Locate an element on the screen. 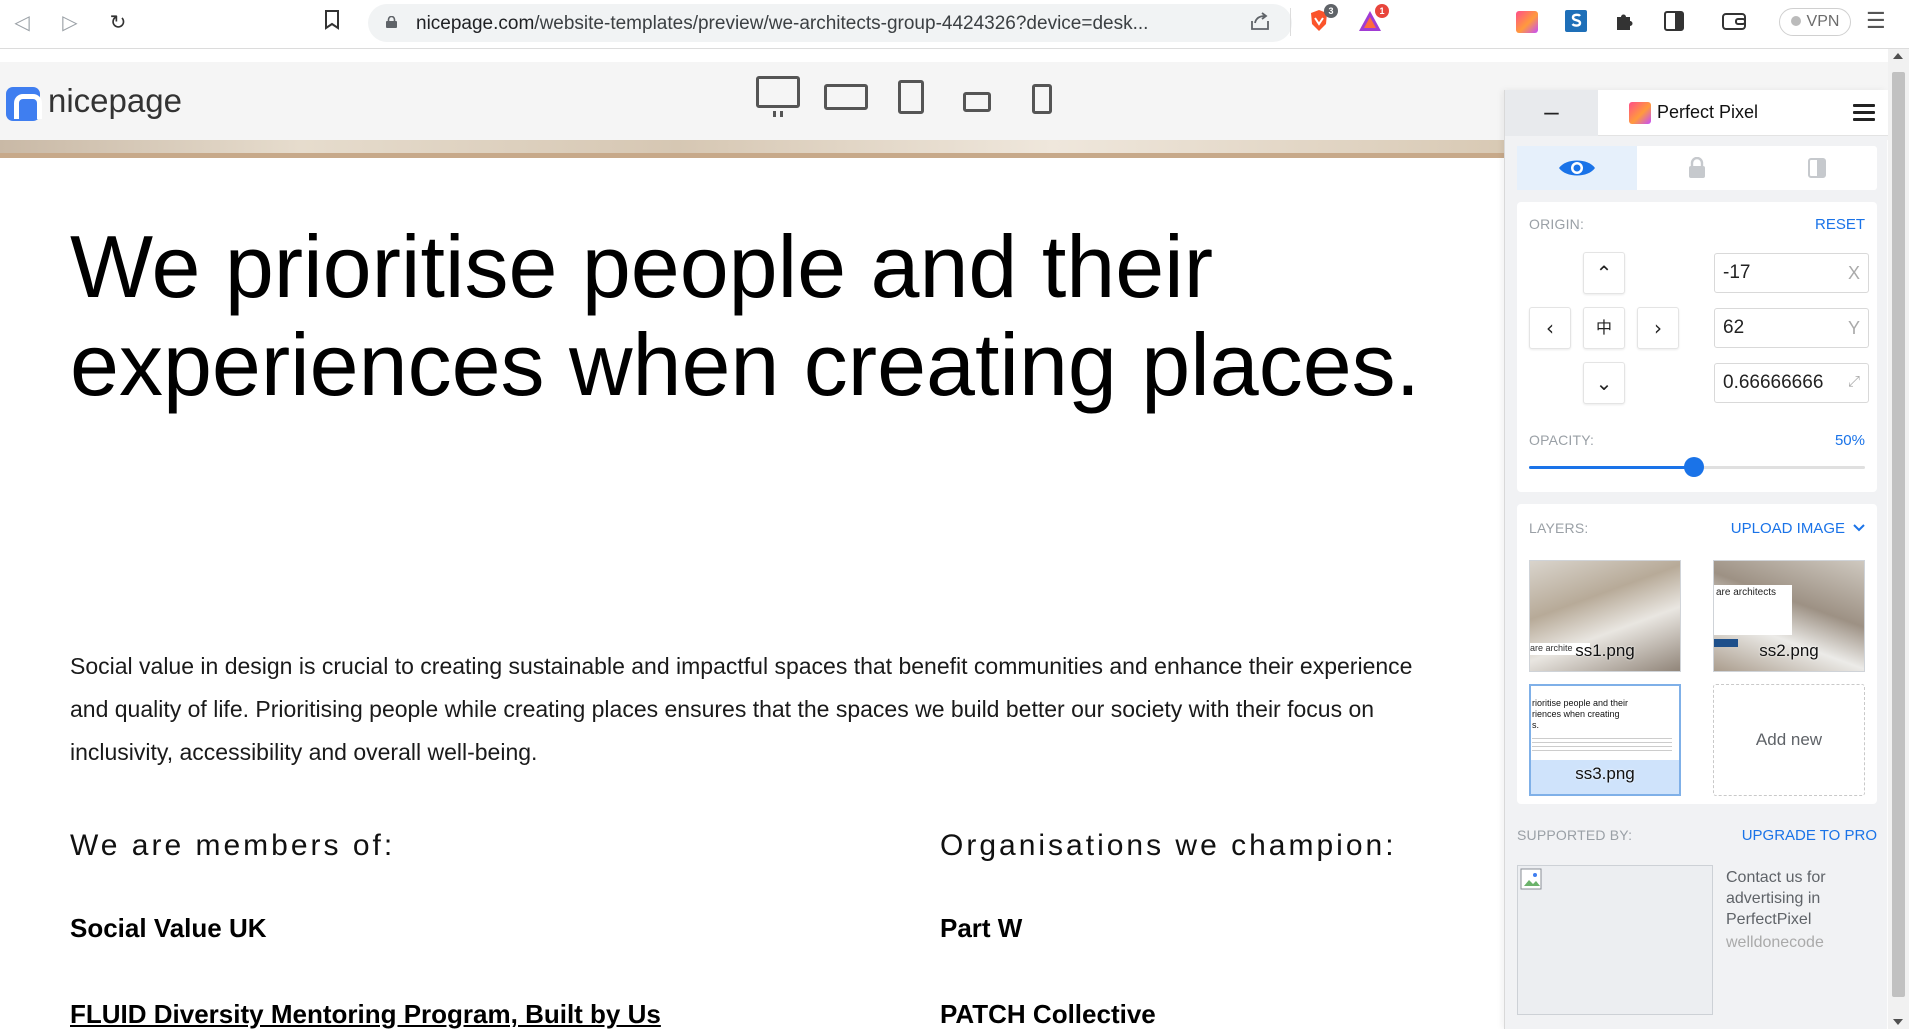  nicepage-logo-text: nicepage is located at coordinates (115, 101).